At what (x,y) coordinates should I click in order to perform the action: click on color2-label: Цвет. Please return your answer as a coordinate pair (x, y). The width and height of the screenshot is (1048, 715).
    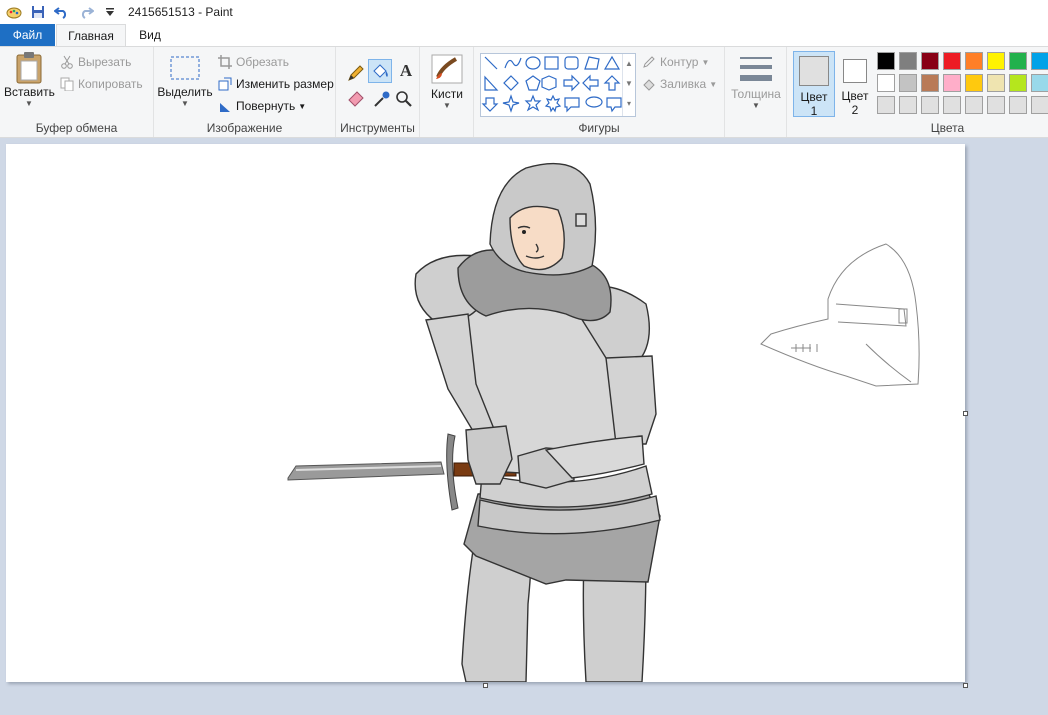
    Looking at the image, I should click on (855, 96).